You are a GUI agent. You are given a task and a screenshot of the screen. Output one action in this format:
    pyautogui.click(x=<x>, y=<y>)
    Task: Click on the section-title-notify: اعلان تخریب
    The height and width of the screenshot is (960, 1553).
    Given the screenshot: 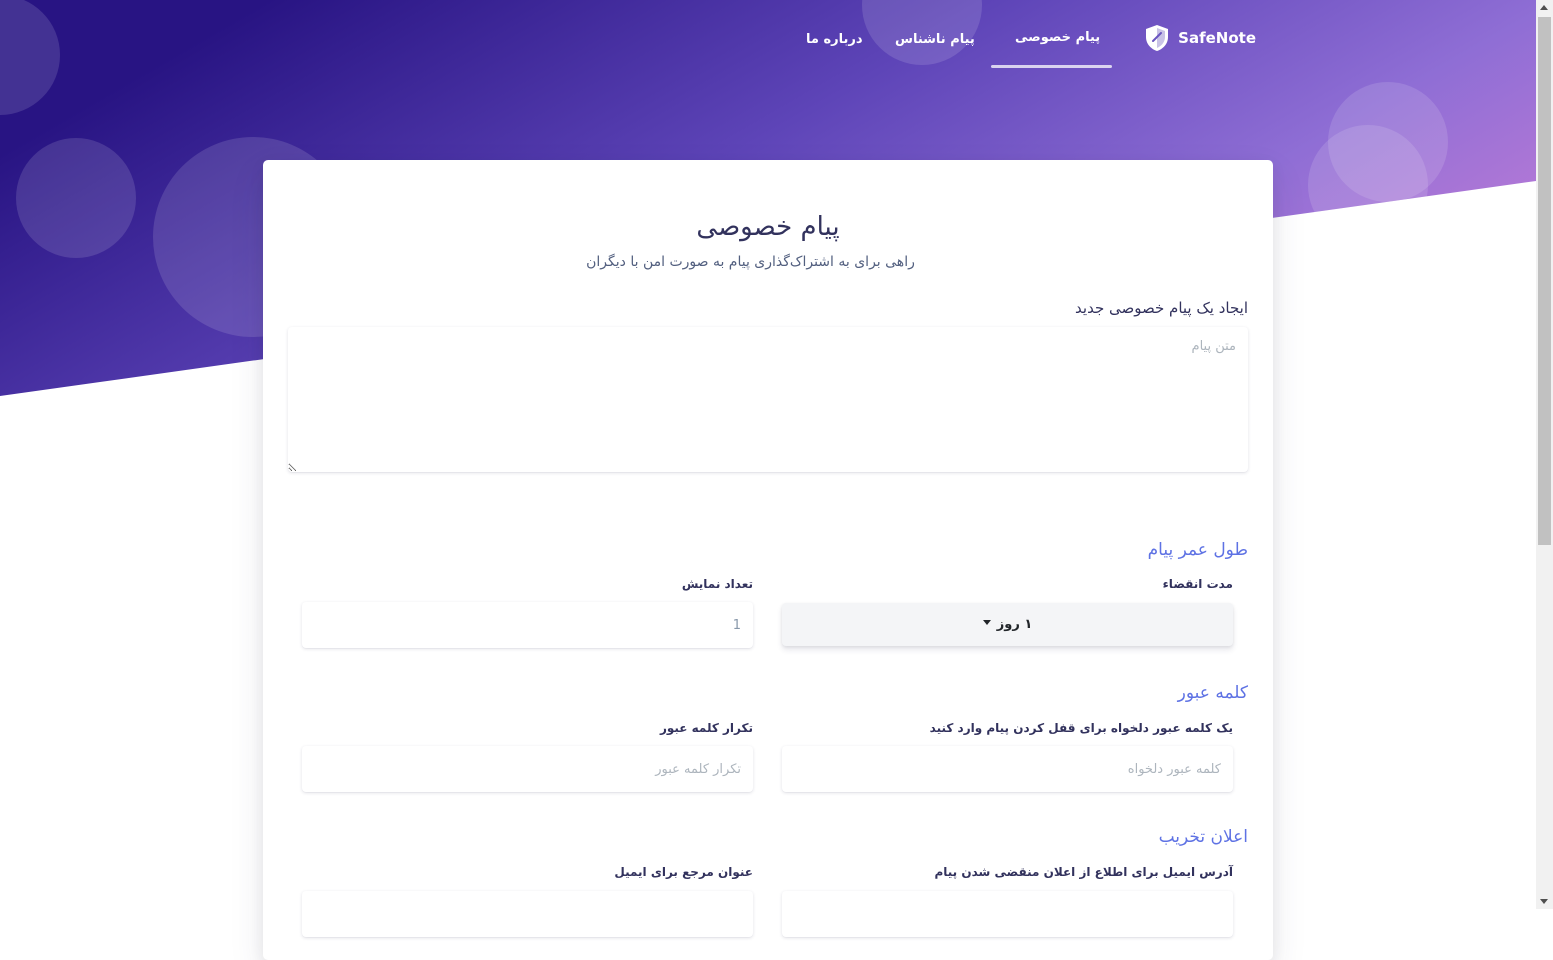 What is the action you would take?
    pyautogui.click(x=1203, y=837)
    